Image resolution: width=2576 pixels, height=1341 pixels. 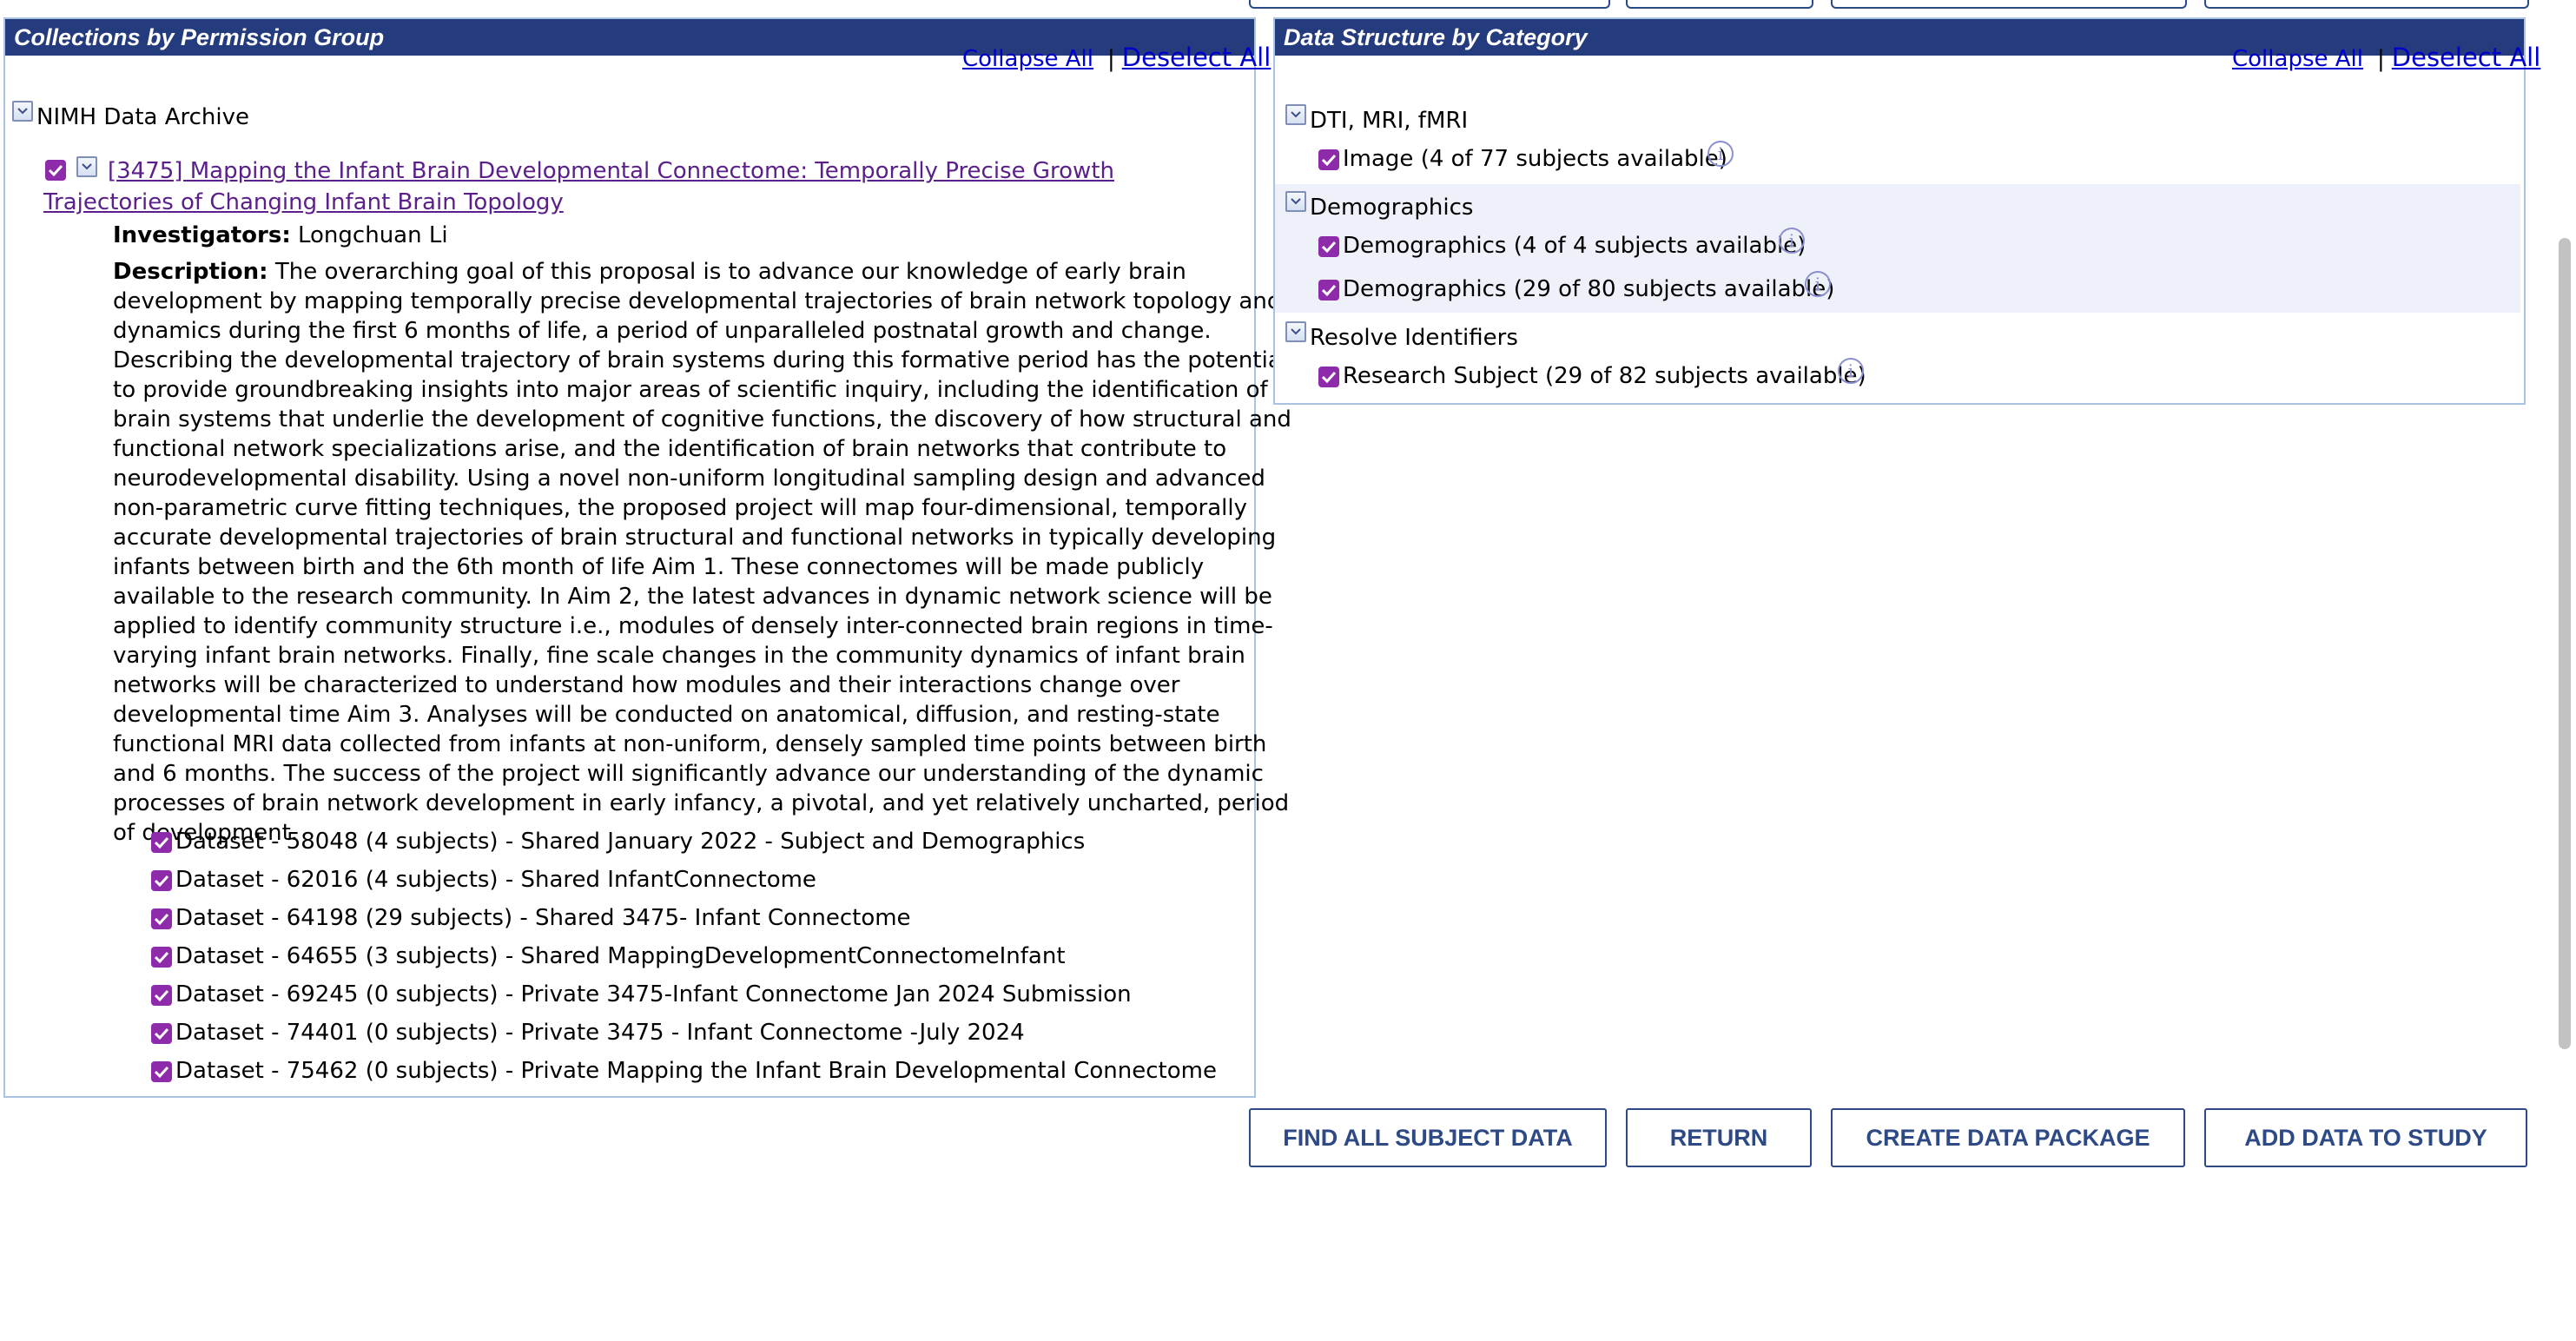 I want to click on collapse-root-toggle, so click(x=22, y=111).